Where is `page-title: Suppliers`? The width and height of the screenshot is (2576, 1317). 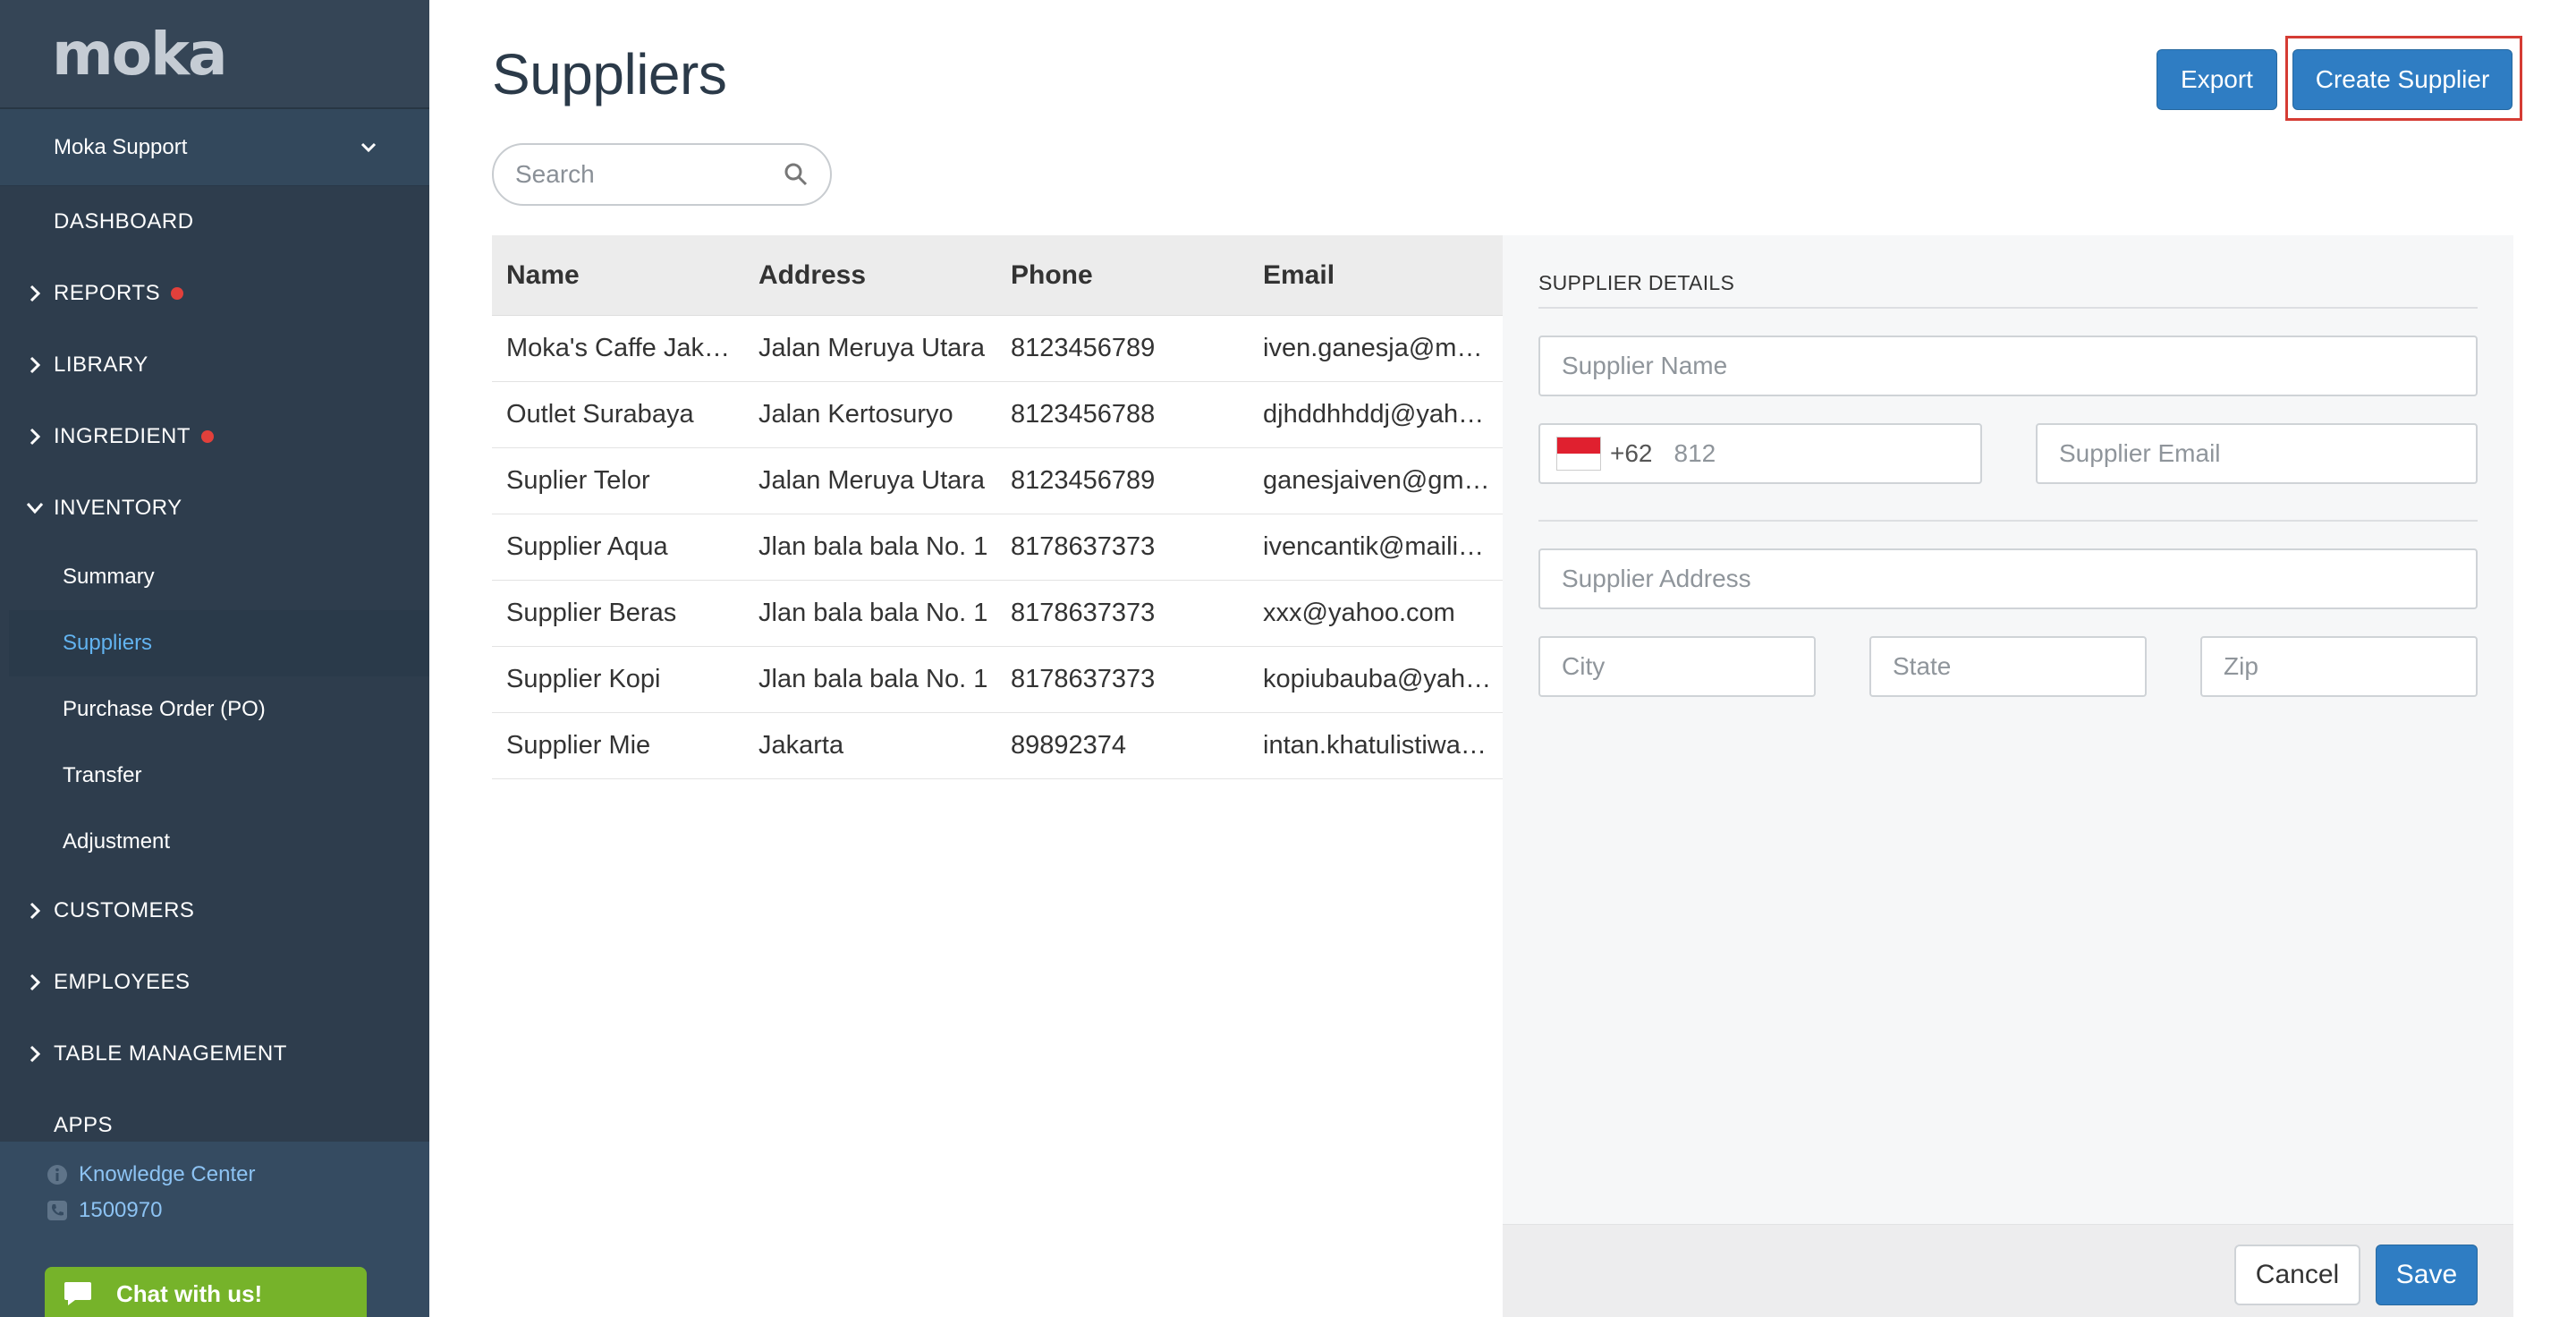 page-title: Suppliers is located at coordinates (609, 74).